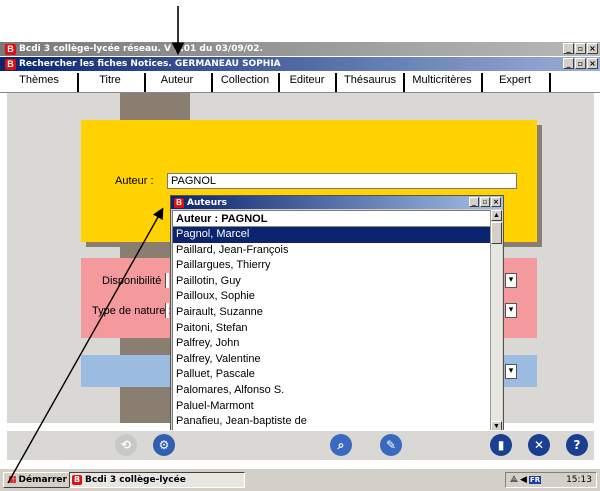  I want to click on author-list-item: Palfrey, John, so click(332, 344).